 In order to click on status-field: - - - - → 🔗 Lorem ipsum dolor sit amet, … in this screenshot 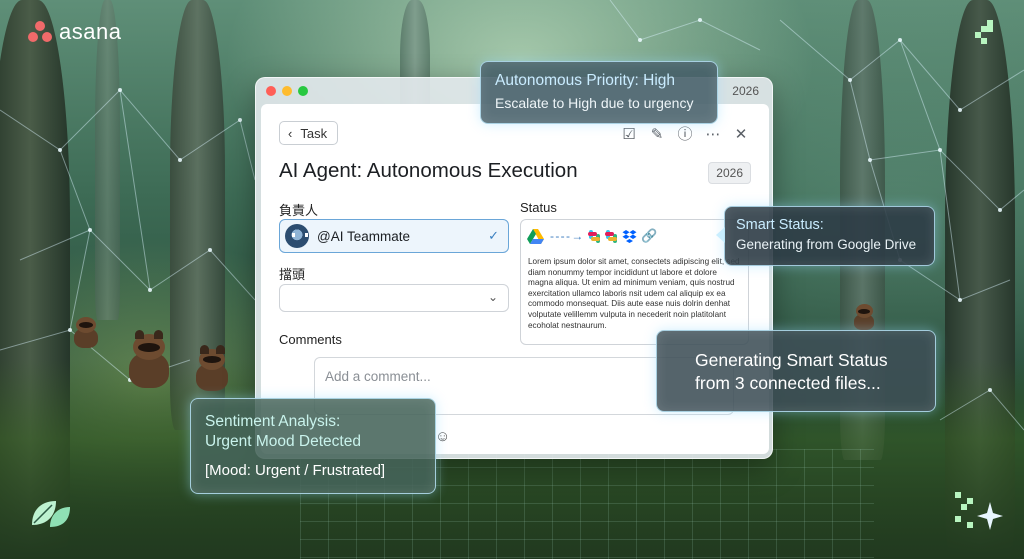, I will do `click(634, 282)`.